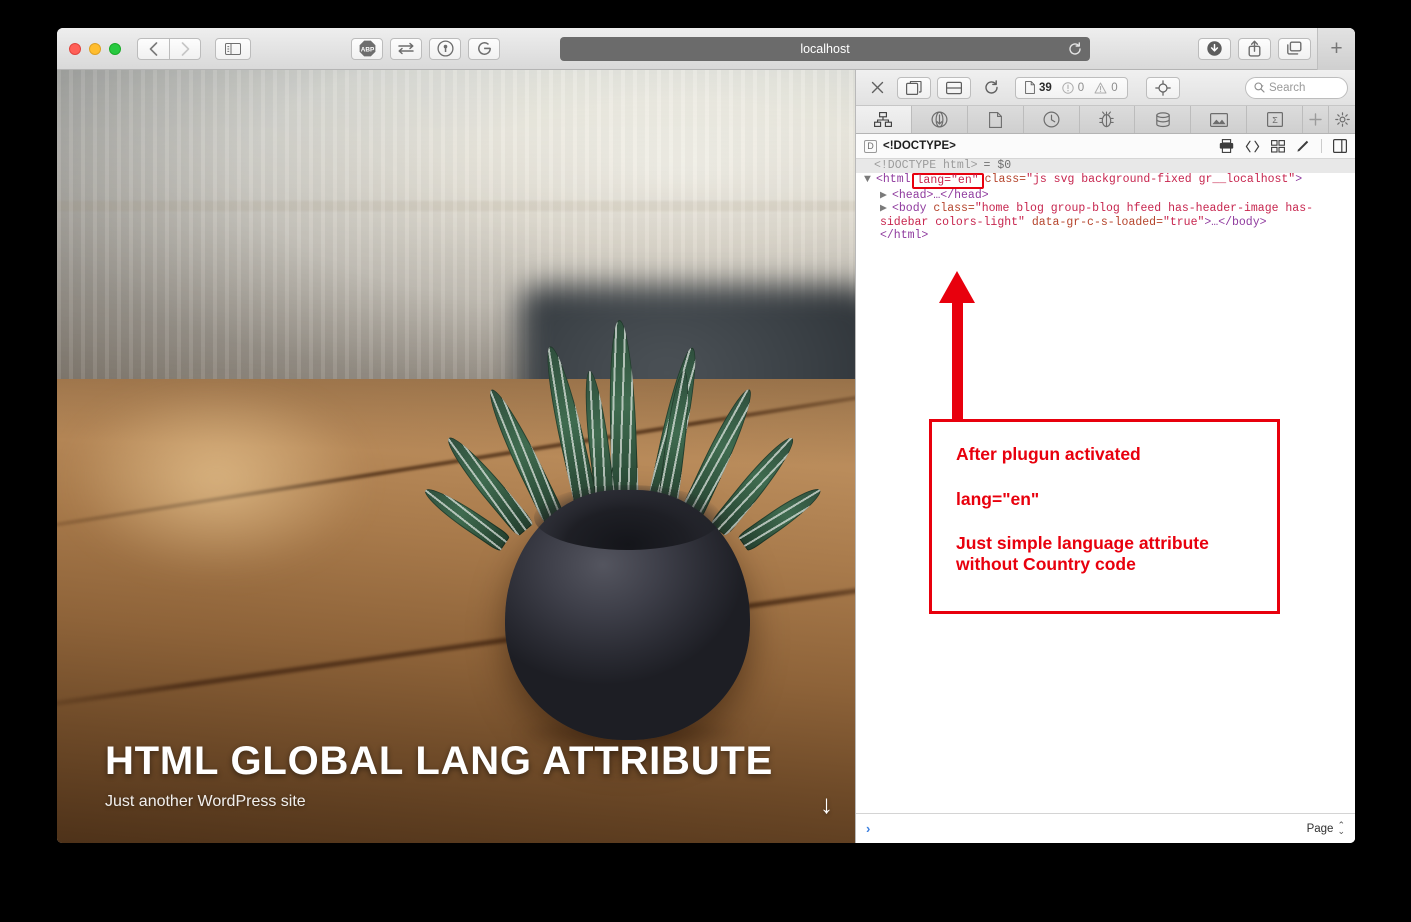 The width and height of the screenshot is (1411, 922). I want to click on ghostery-icon, so click(484, 48).